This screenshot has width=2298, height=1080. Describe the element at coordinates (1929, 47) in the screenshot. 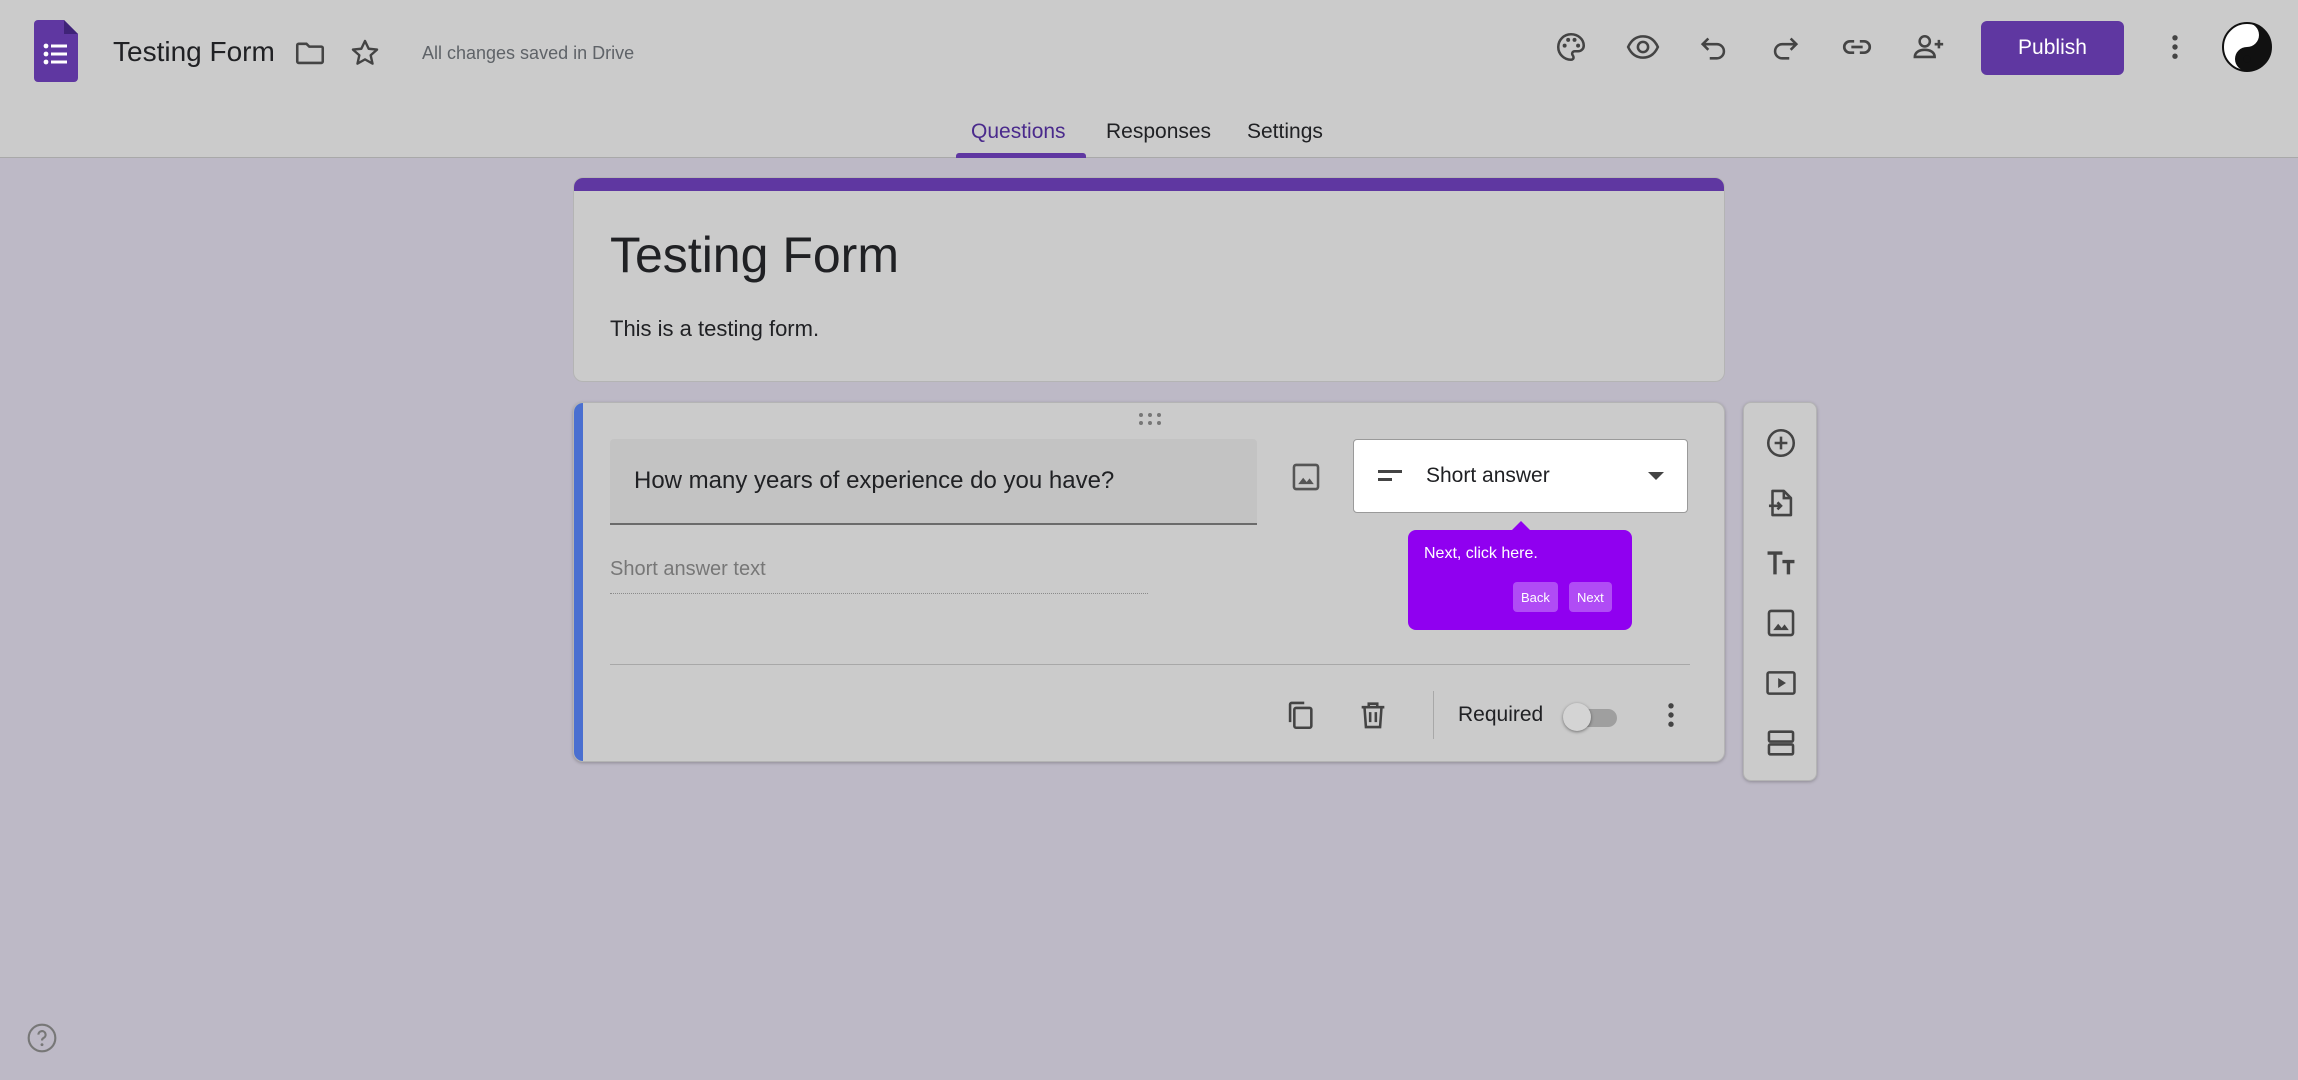

I see `add-collaborator-icon` at that location.